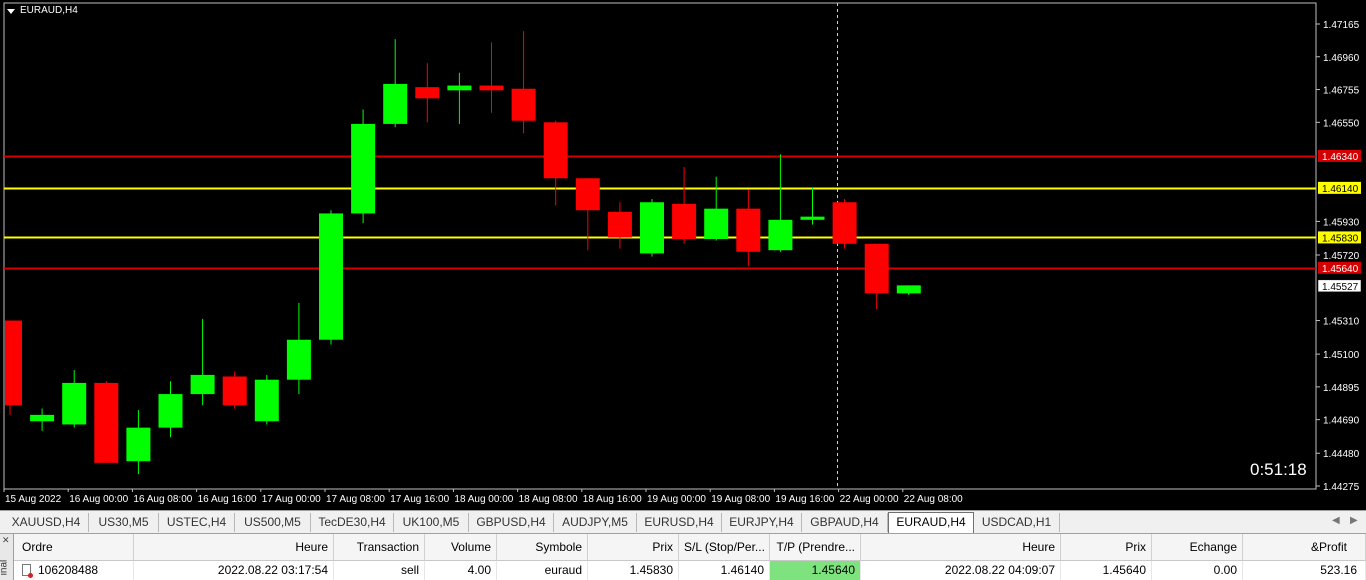 The width and height of the screenshot is (1366, 580). Describe the element at coordinates (5, 567) in the screenshot. I see `terminal-side-label: inal` at that location.